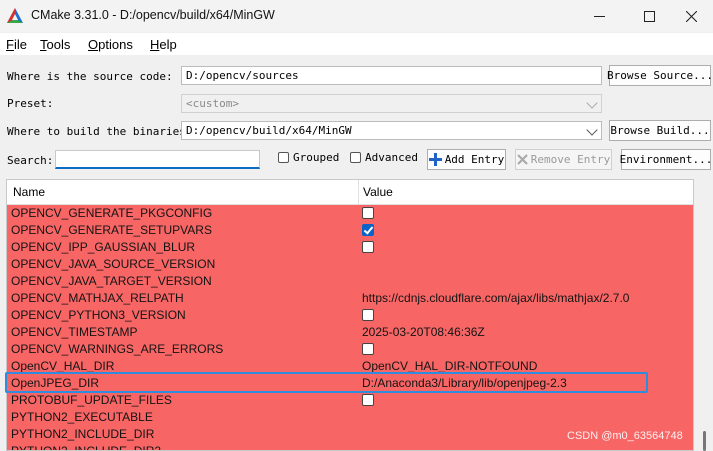 The image size is (713, 451). I want to click on table-row: OPENCV_WARNINGS_ARE_ERRORS, so click(350, 349).